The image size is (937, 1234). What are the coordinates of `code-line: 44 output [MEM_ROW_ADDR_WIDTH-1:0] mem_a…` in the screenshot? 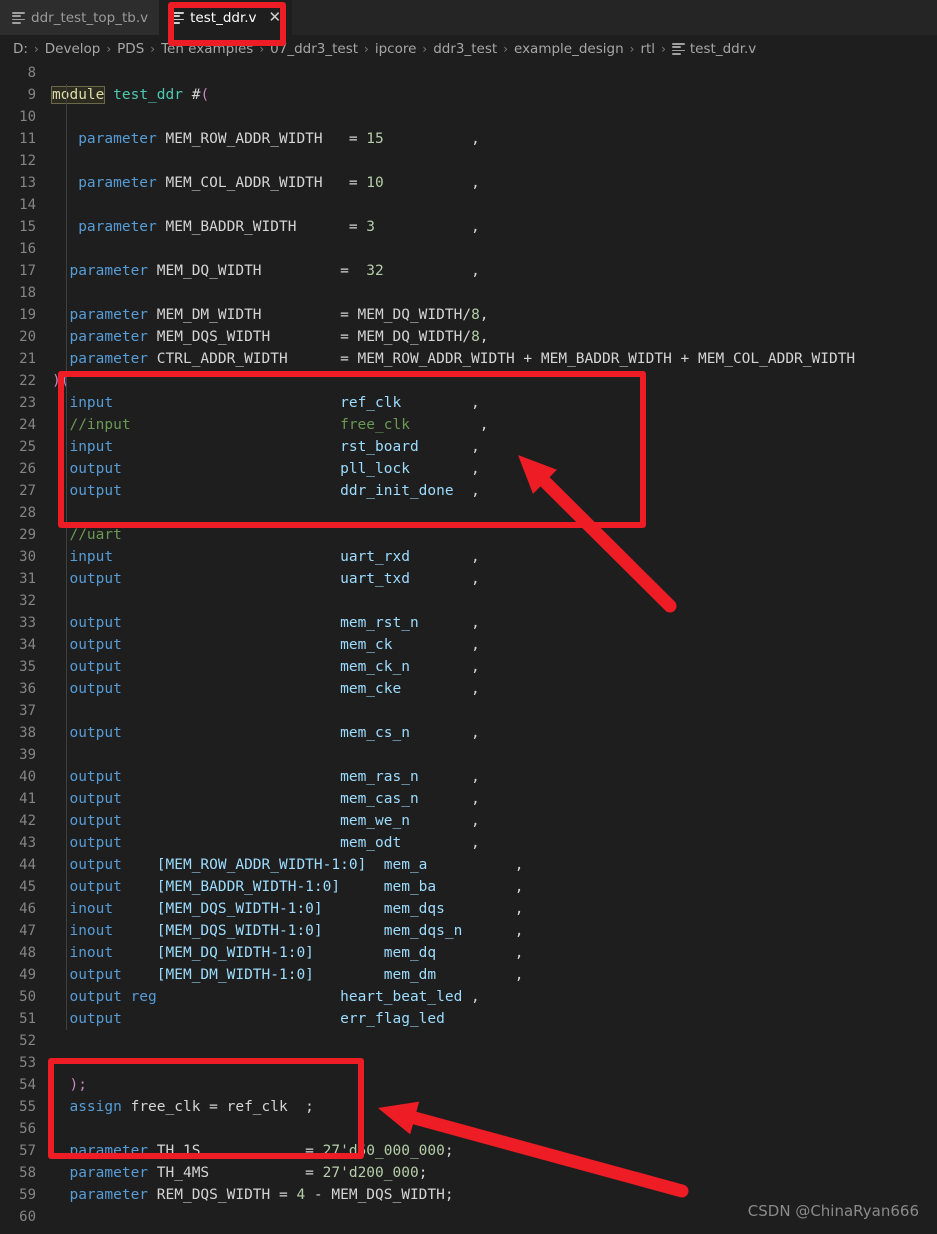 It's located at (468, 865).